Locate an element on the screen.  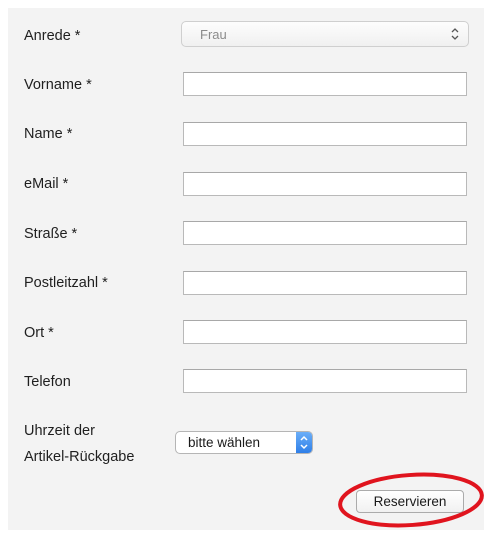
rueckgabe-time-select: bitte wählen is located at coordinates (244, 442).